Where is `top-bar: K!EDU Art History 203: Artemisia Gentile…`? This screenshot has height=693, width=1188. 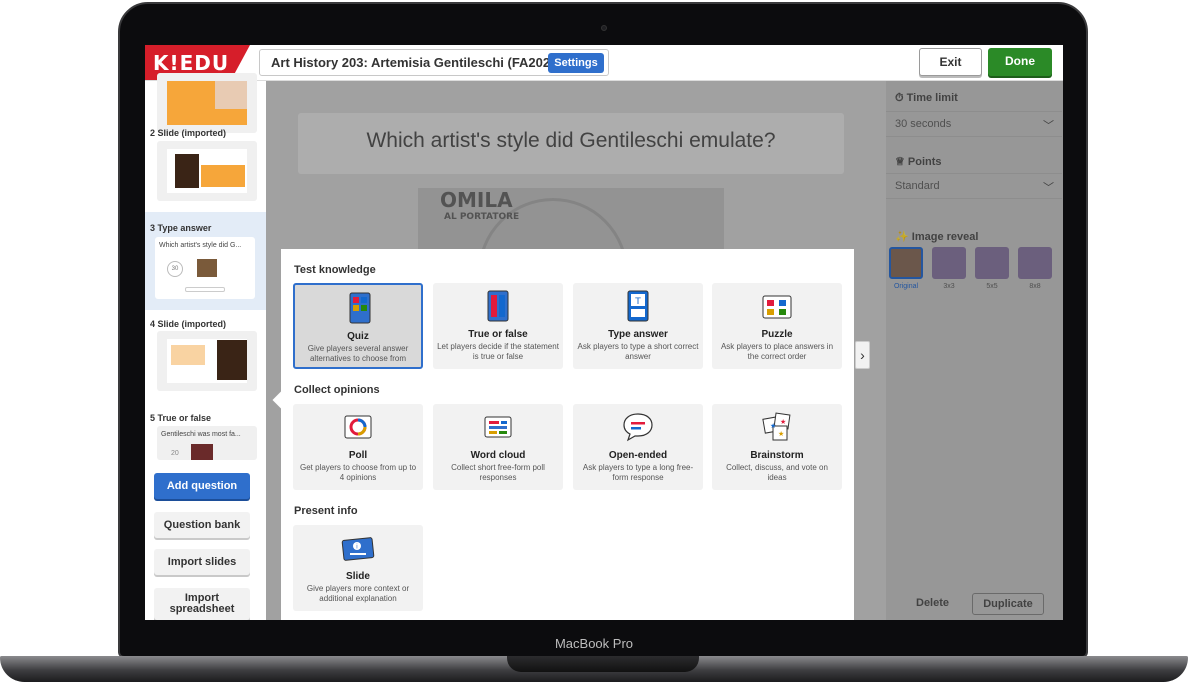
top-bar: K!EDU Art History 203: Artemisia Gentile… is located at coordinates (604, 63).